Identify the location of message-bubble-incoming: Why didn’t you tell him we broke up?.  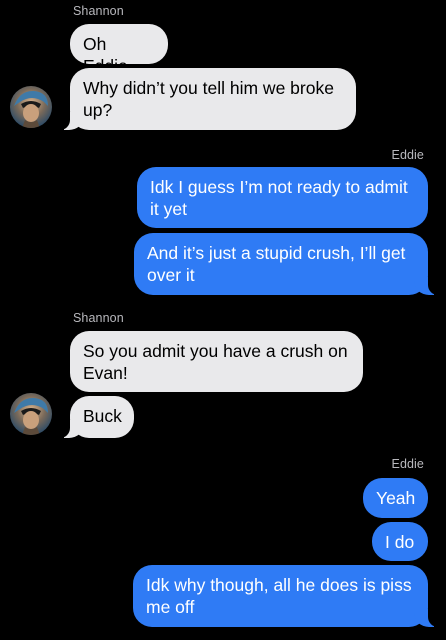
(208, 99).